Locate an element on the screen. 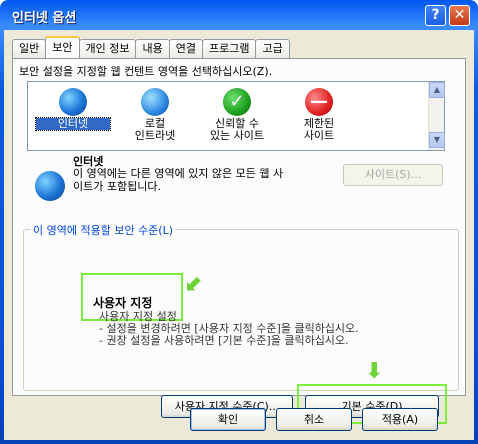 The image size is (478, 444). selected-zone-description: 이 영역에는 다른 영역에 있지 않은 모든 웹 사이트가 포함됩니다. is located at coordinates (178, 180).